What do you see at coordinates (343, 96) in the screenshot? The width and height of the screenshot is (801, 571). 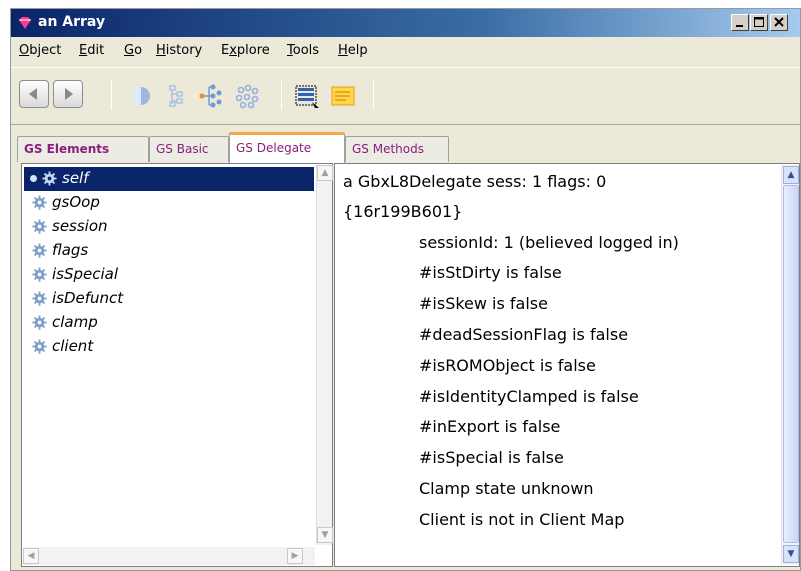 I see `note-icon` at bounding box center [343, 96].